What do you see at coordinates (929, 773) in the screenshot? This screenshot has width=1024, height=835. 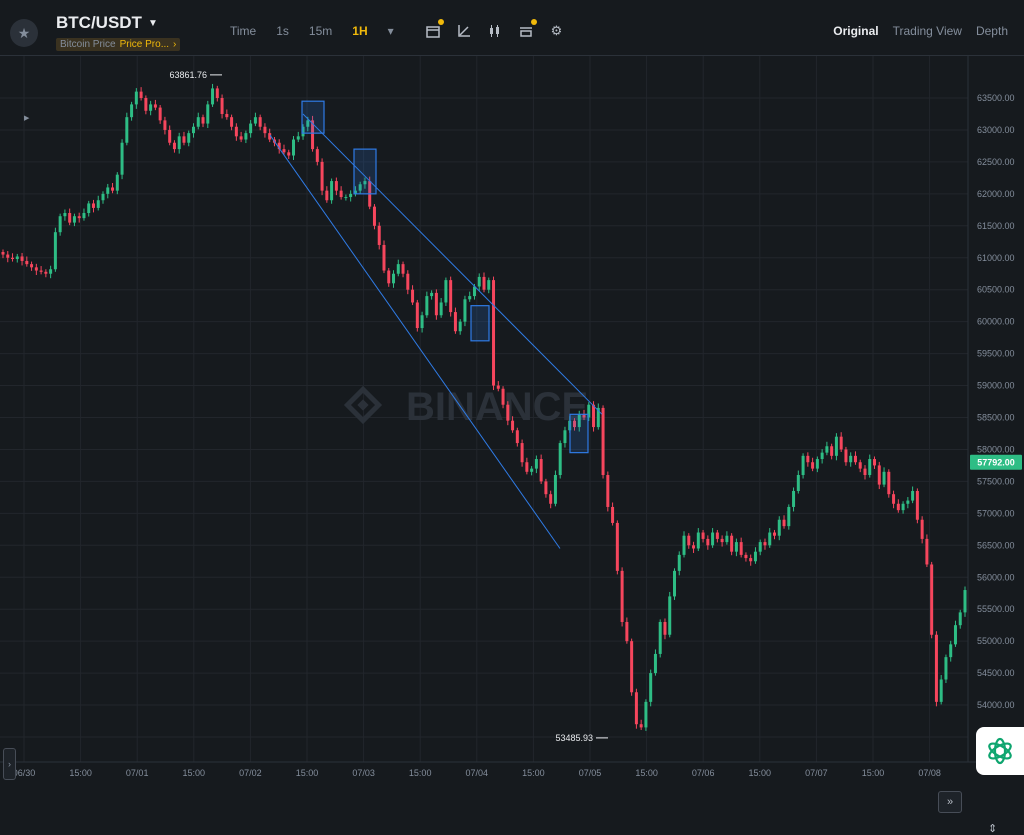 I see `x-tick-label: 07/08` at bounding box center [929, 773].